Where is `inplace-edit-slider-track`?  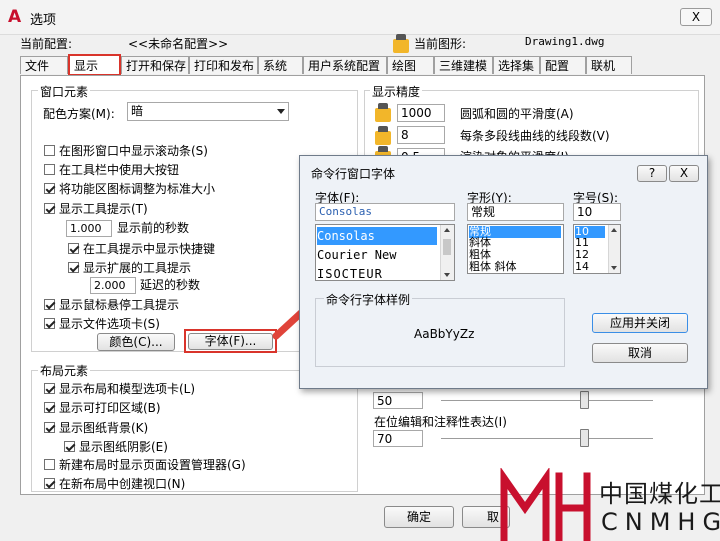
inplace-edit-slider-track is located at coordinates (547, 438).